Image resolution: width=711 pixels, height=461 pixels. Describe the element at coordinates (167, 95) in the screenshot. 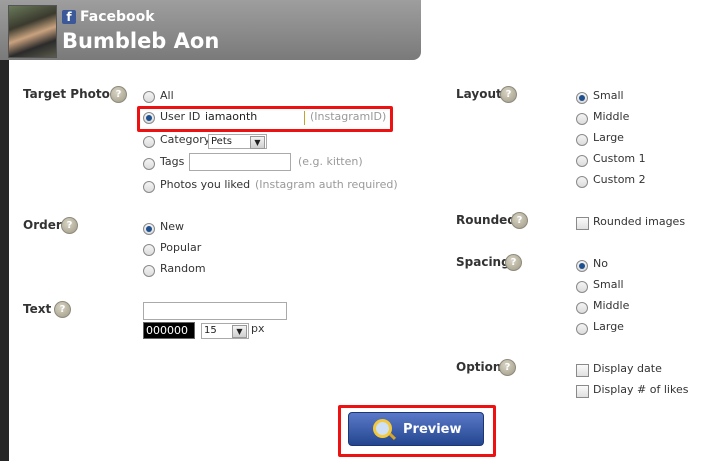

I see `target-all-label: All` at that location.